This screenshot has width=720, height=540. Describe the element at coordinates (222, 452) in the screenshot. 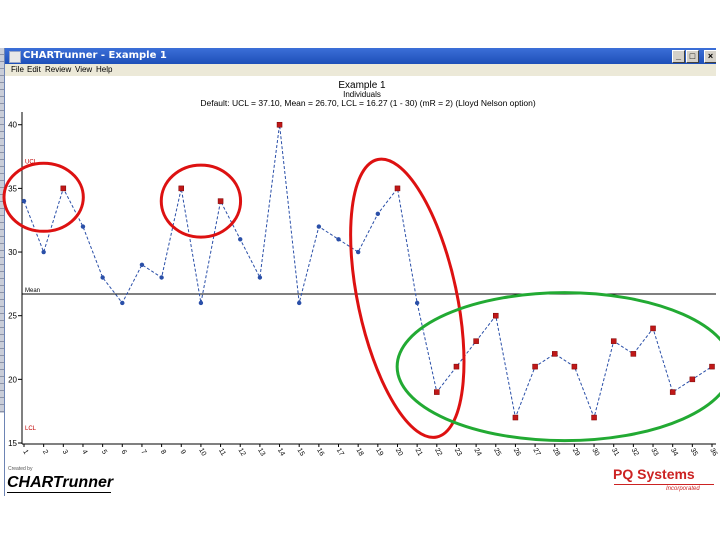

I see `x-tick-label: 11` at that location.